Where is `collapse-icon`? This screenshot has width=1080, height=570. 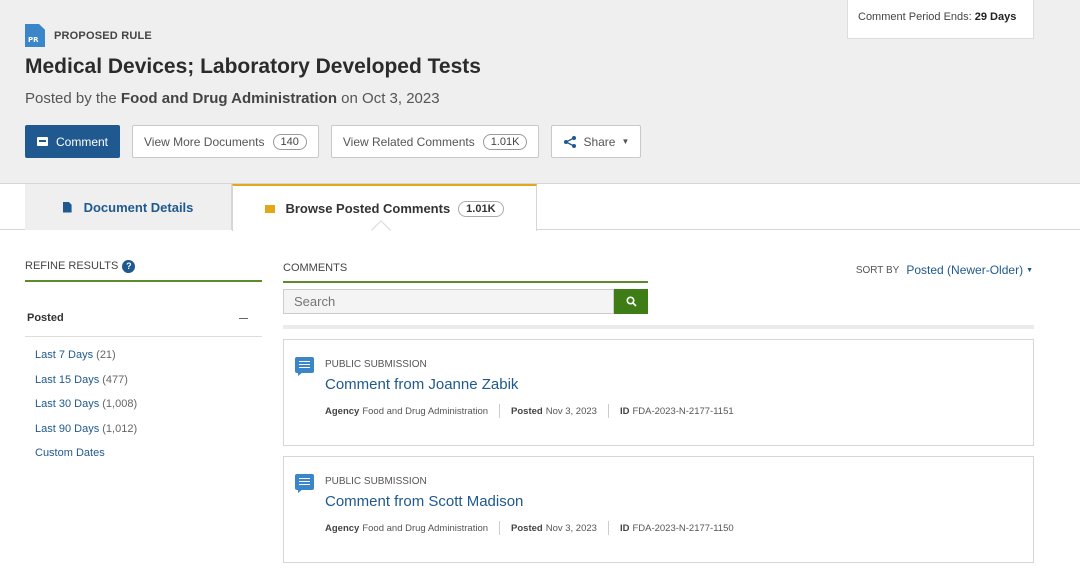 collapse-icon is located at coordinates (243, 318).